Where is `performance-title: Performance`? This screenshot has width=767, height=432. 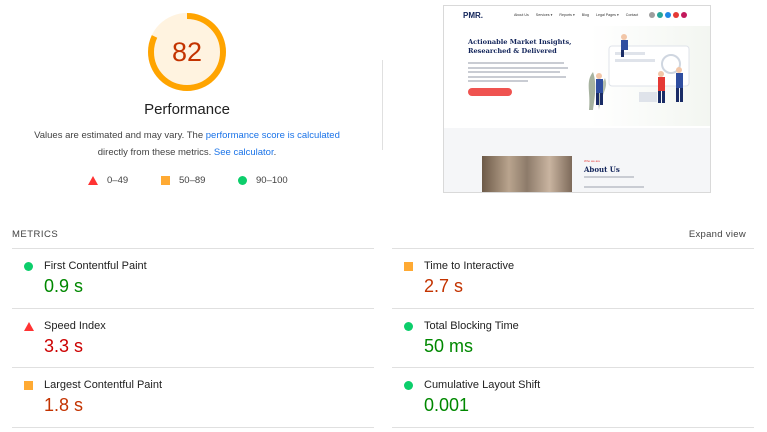
performance-title: Performance is located at coordinates (187, 109).